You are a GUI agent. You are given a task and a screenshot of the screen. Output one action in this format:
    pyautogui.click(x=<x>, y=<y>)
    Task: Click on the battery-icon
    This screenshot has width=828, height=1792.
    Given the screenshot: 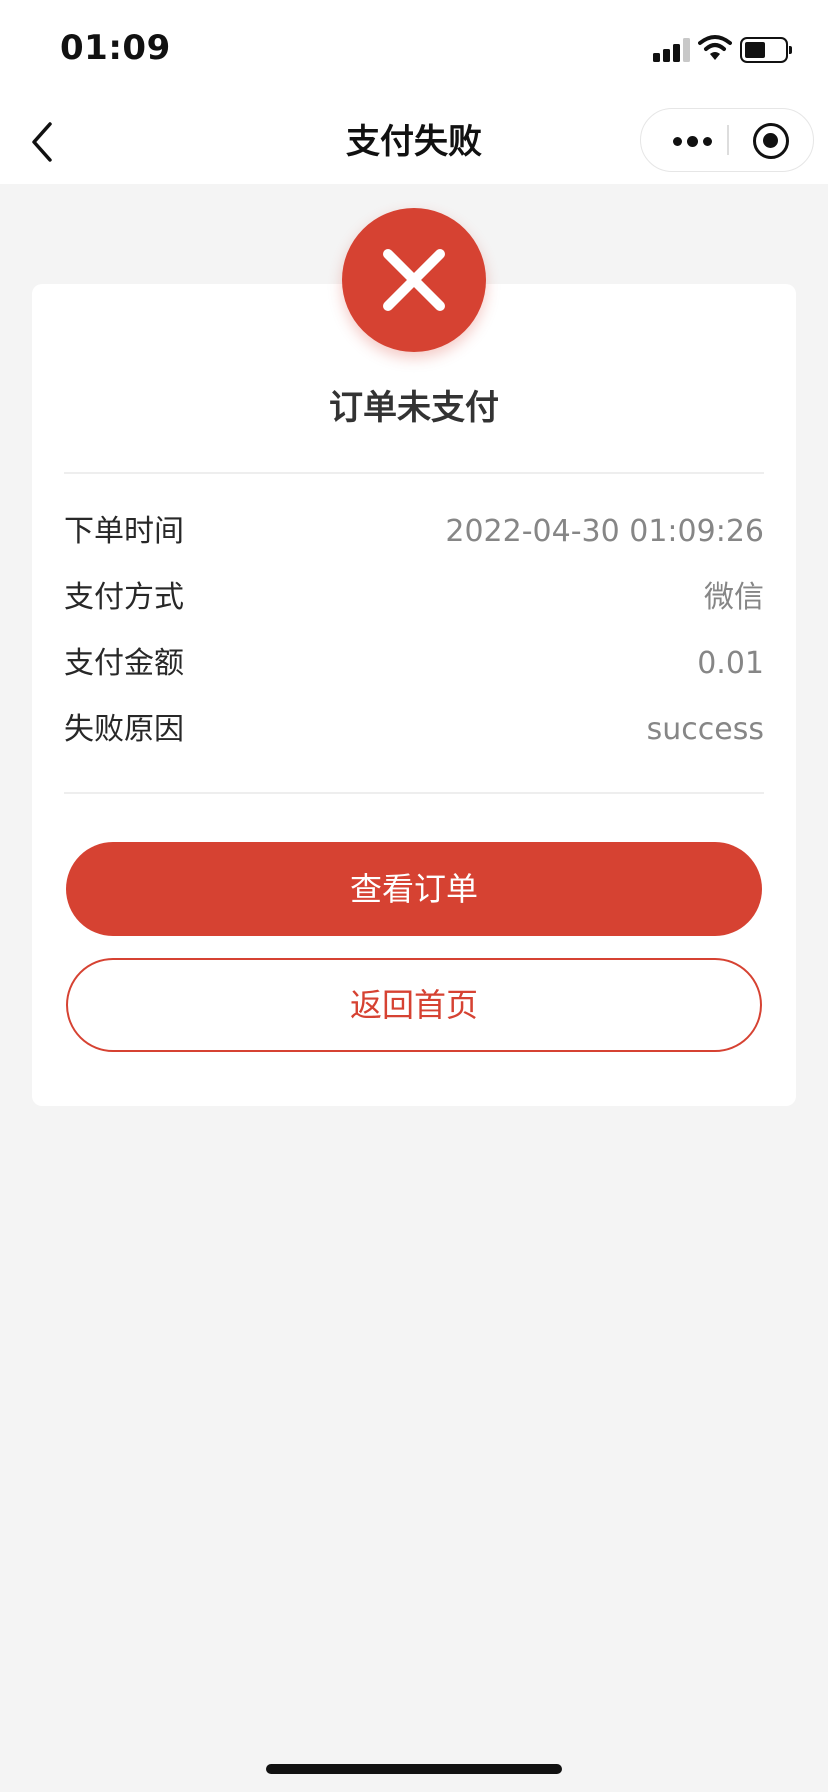 What is the action you would take?
    pyautogui.click(x=766, y=50)
    